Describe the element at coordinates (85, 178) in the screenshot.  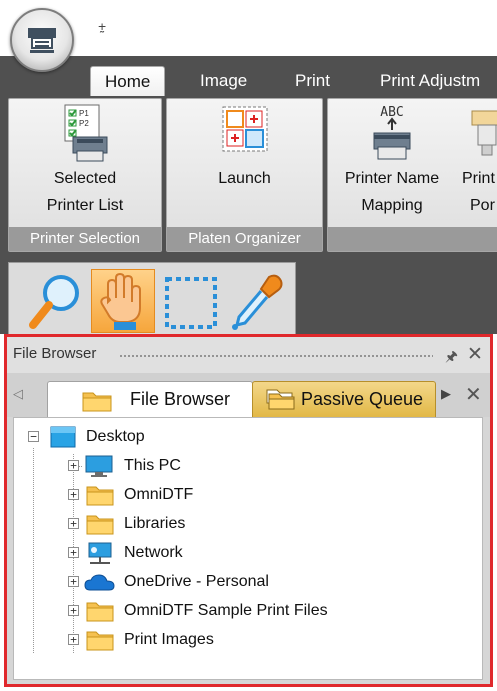
I see `button-label-line1: Selected` at that location.